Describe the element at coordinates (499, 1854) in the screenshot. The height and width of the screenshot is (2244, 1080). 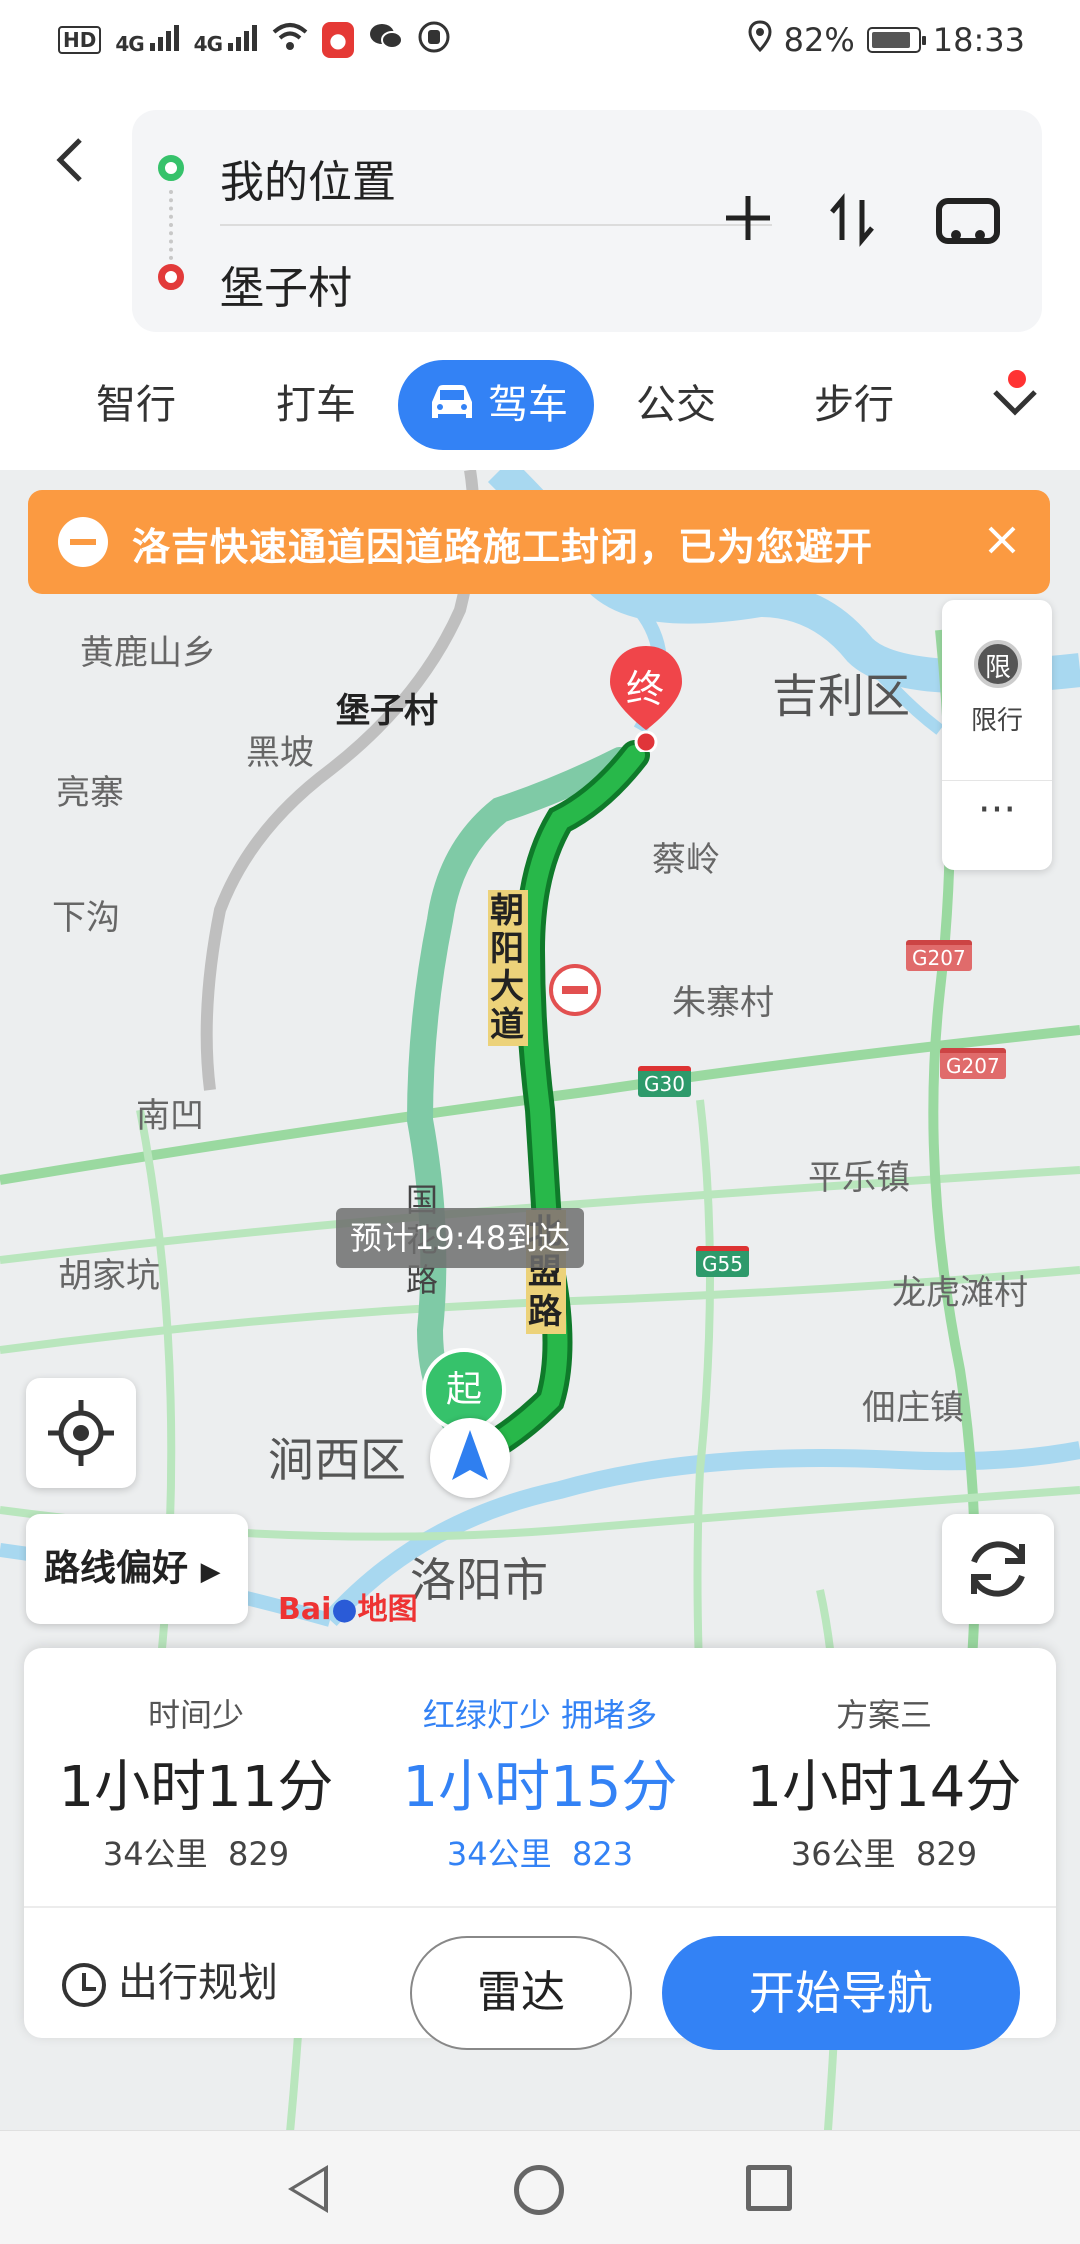
I see `plan-distance: 34公里` at that location.